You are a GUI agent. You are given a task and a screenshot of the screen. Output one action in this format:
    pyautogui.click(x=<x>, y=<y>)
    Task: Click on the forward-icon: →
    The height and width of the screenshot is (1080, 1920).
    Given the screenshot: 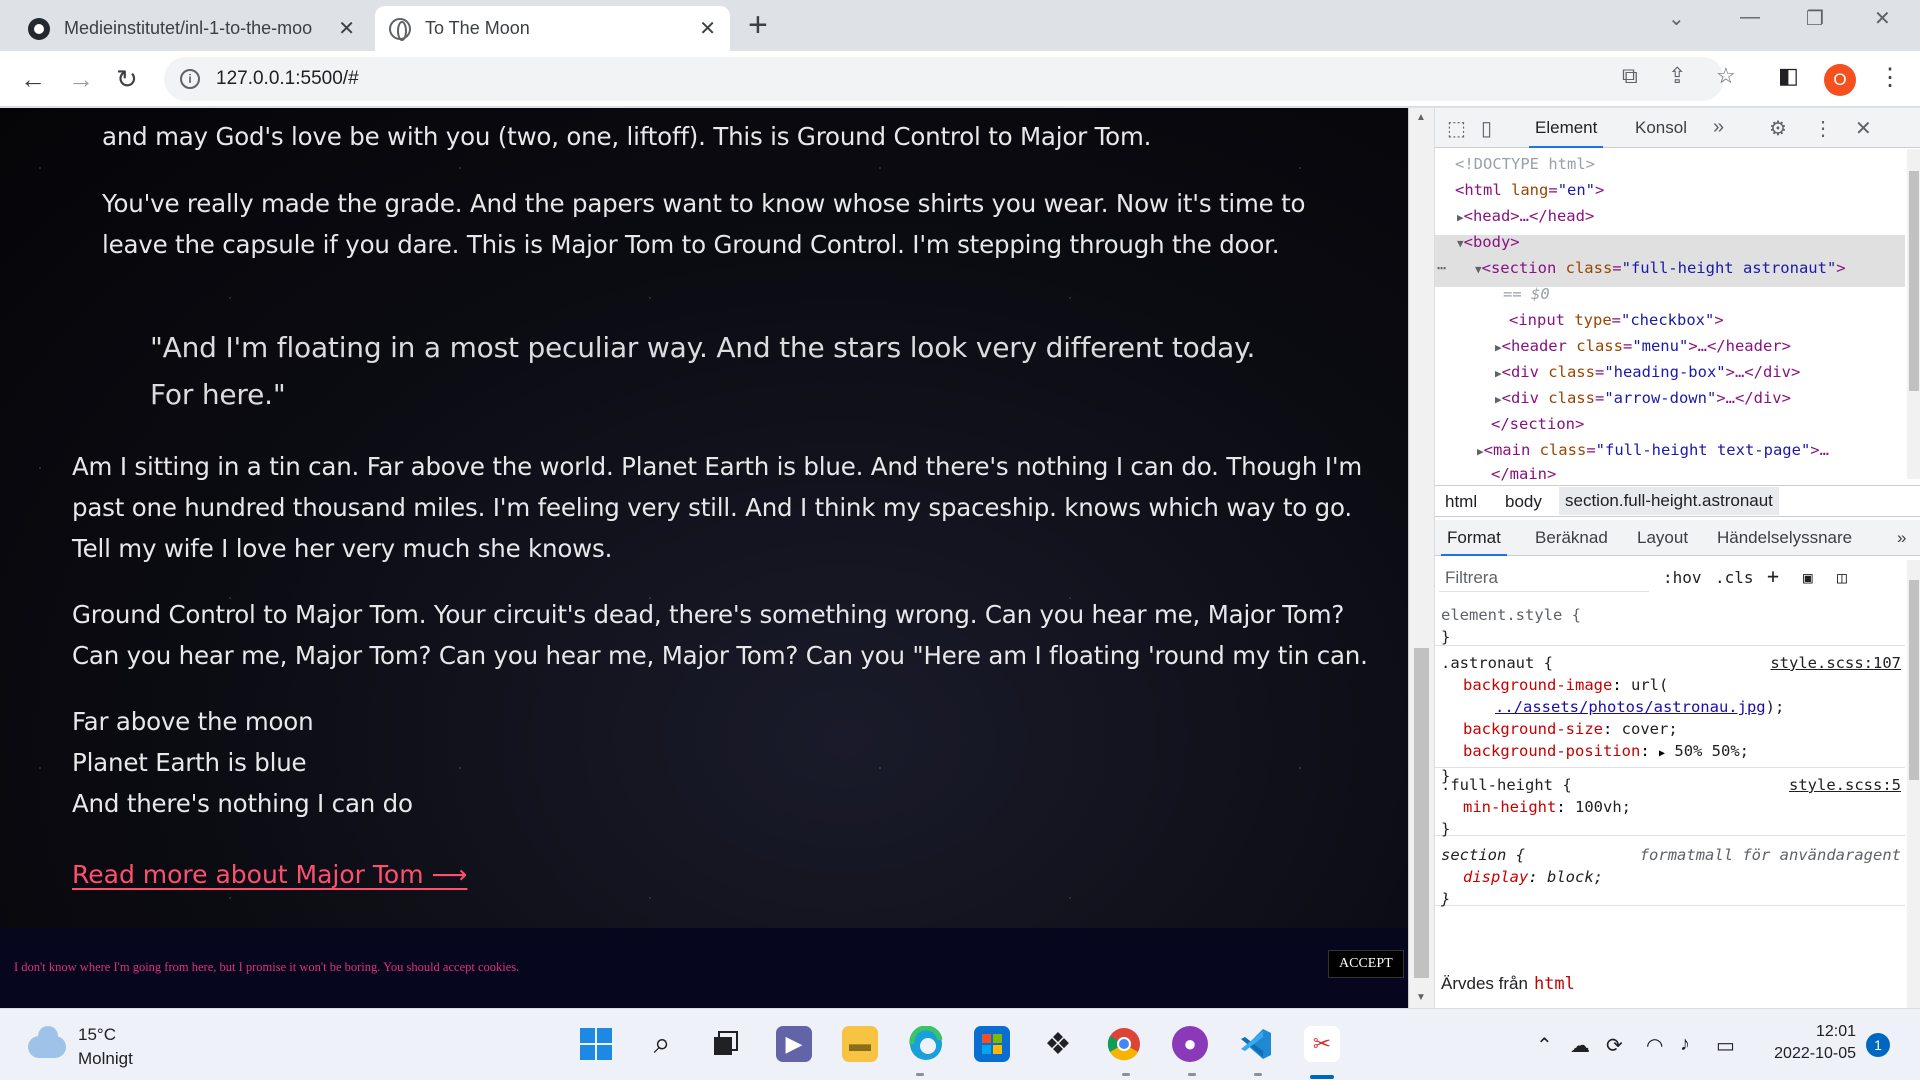 What is the action you would take?
    pyautogui.click(x=81, y=79)
    